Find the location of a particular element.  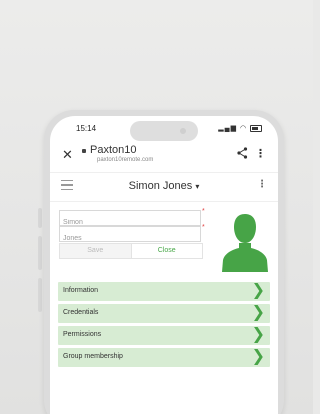

browser-url-bar: ✕ Paxton10 paxton10remote.com ⋮ is located at coordinates (164, 156).